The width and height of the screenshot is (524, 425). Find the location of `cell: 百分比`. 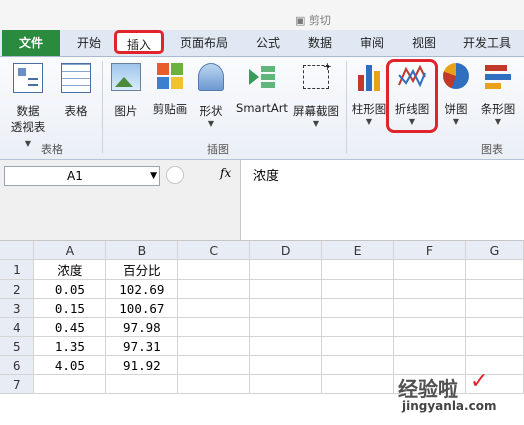

cell: 百分比 is located at coordinates (142, 269).